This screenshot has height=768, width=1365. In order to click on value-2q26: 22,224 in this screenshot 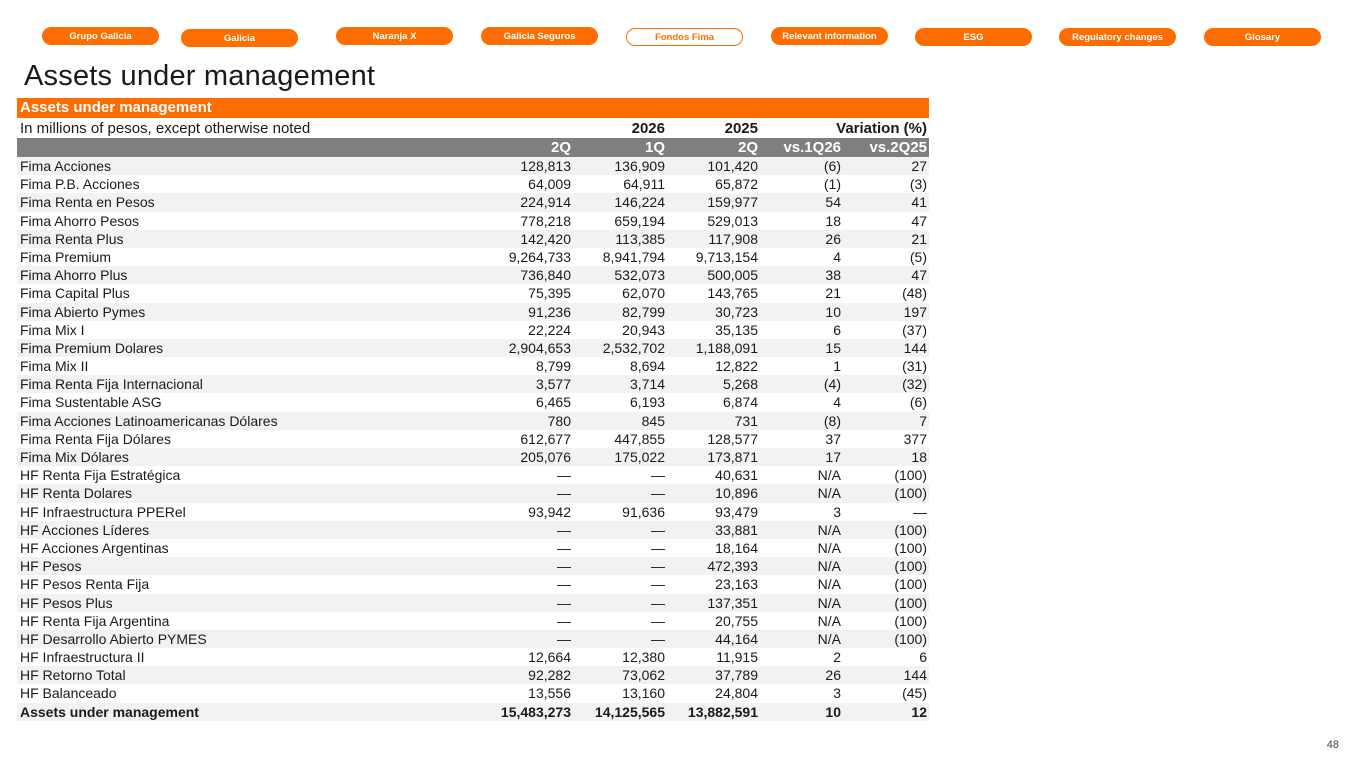, I will do `click(549, 329)`.